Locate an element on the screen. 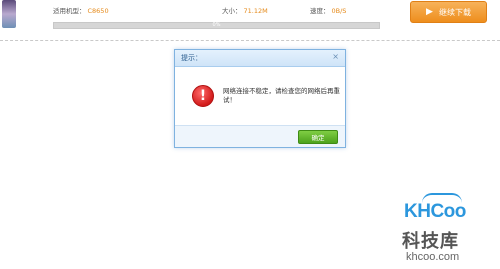 This screenshot has width=500, height=269. ok-button: 确定 is located at coordinates (318, 137).